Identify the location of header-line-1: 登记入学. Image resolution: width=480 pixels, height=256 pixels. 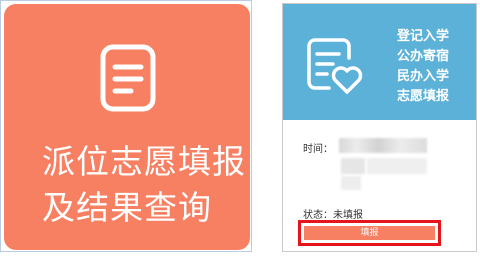
(422, 36).